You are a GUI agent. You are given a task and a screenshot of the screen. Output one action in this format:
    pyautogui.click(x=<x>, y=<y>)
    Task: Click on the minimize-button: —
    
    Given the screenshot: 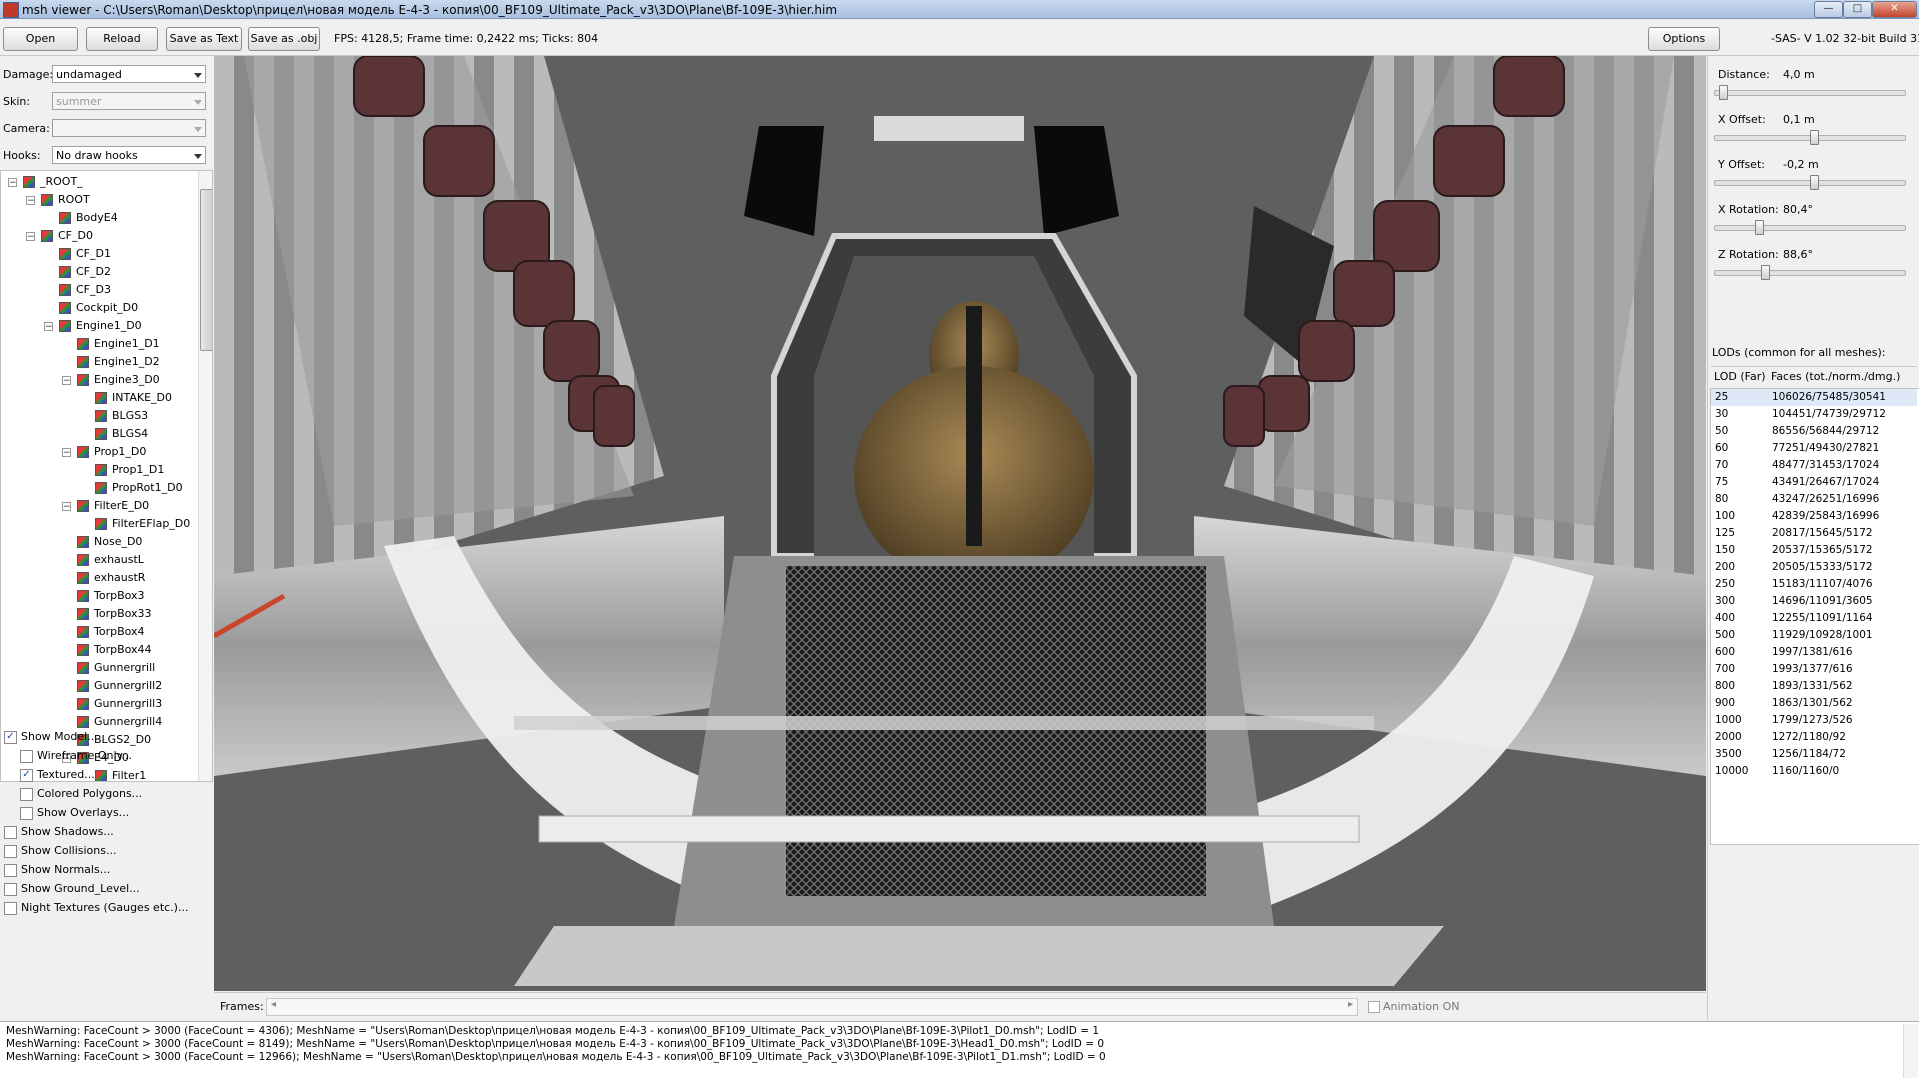 What is the action you would take?
    pyautogui.click(x=1828, y=9)
    